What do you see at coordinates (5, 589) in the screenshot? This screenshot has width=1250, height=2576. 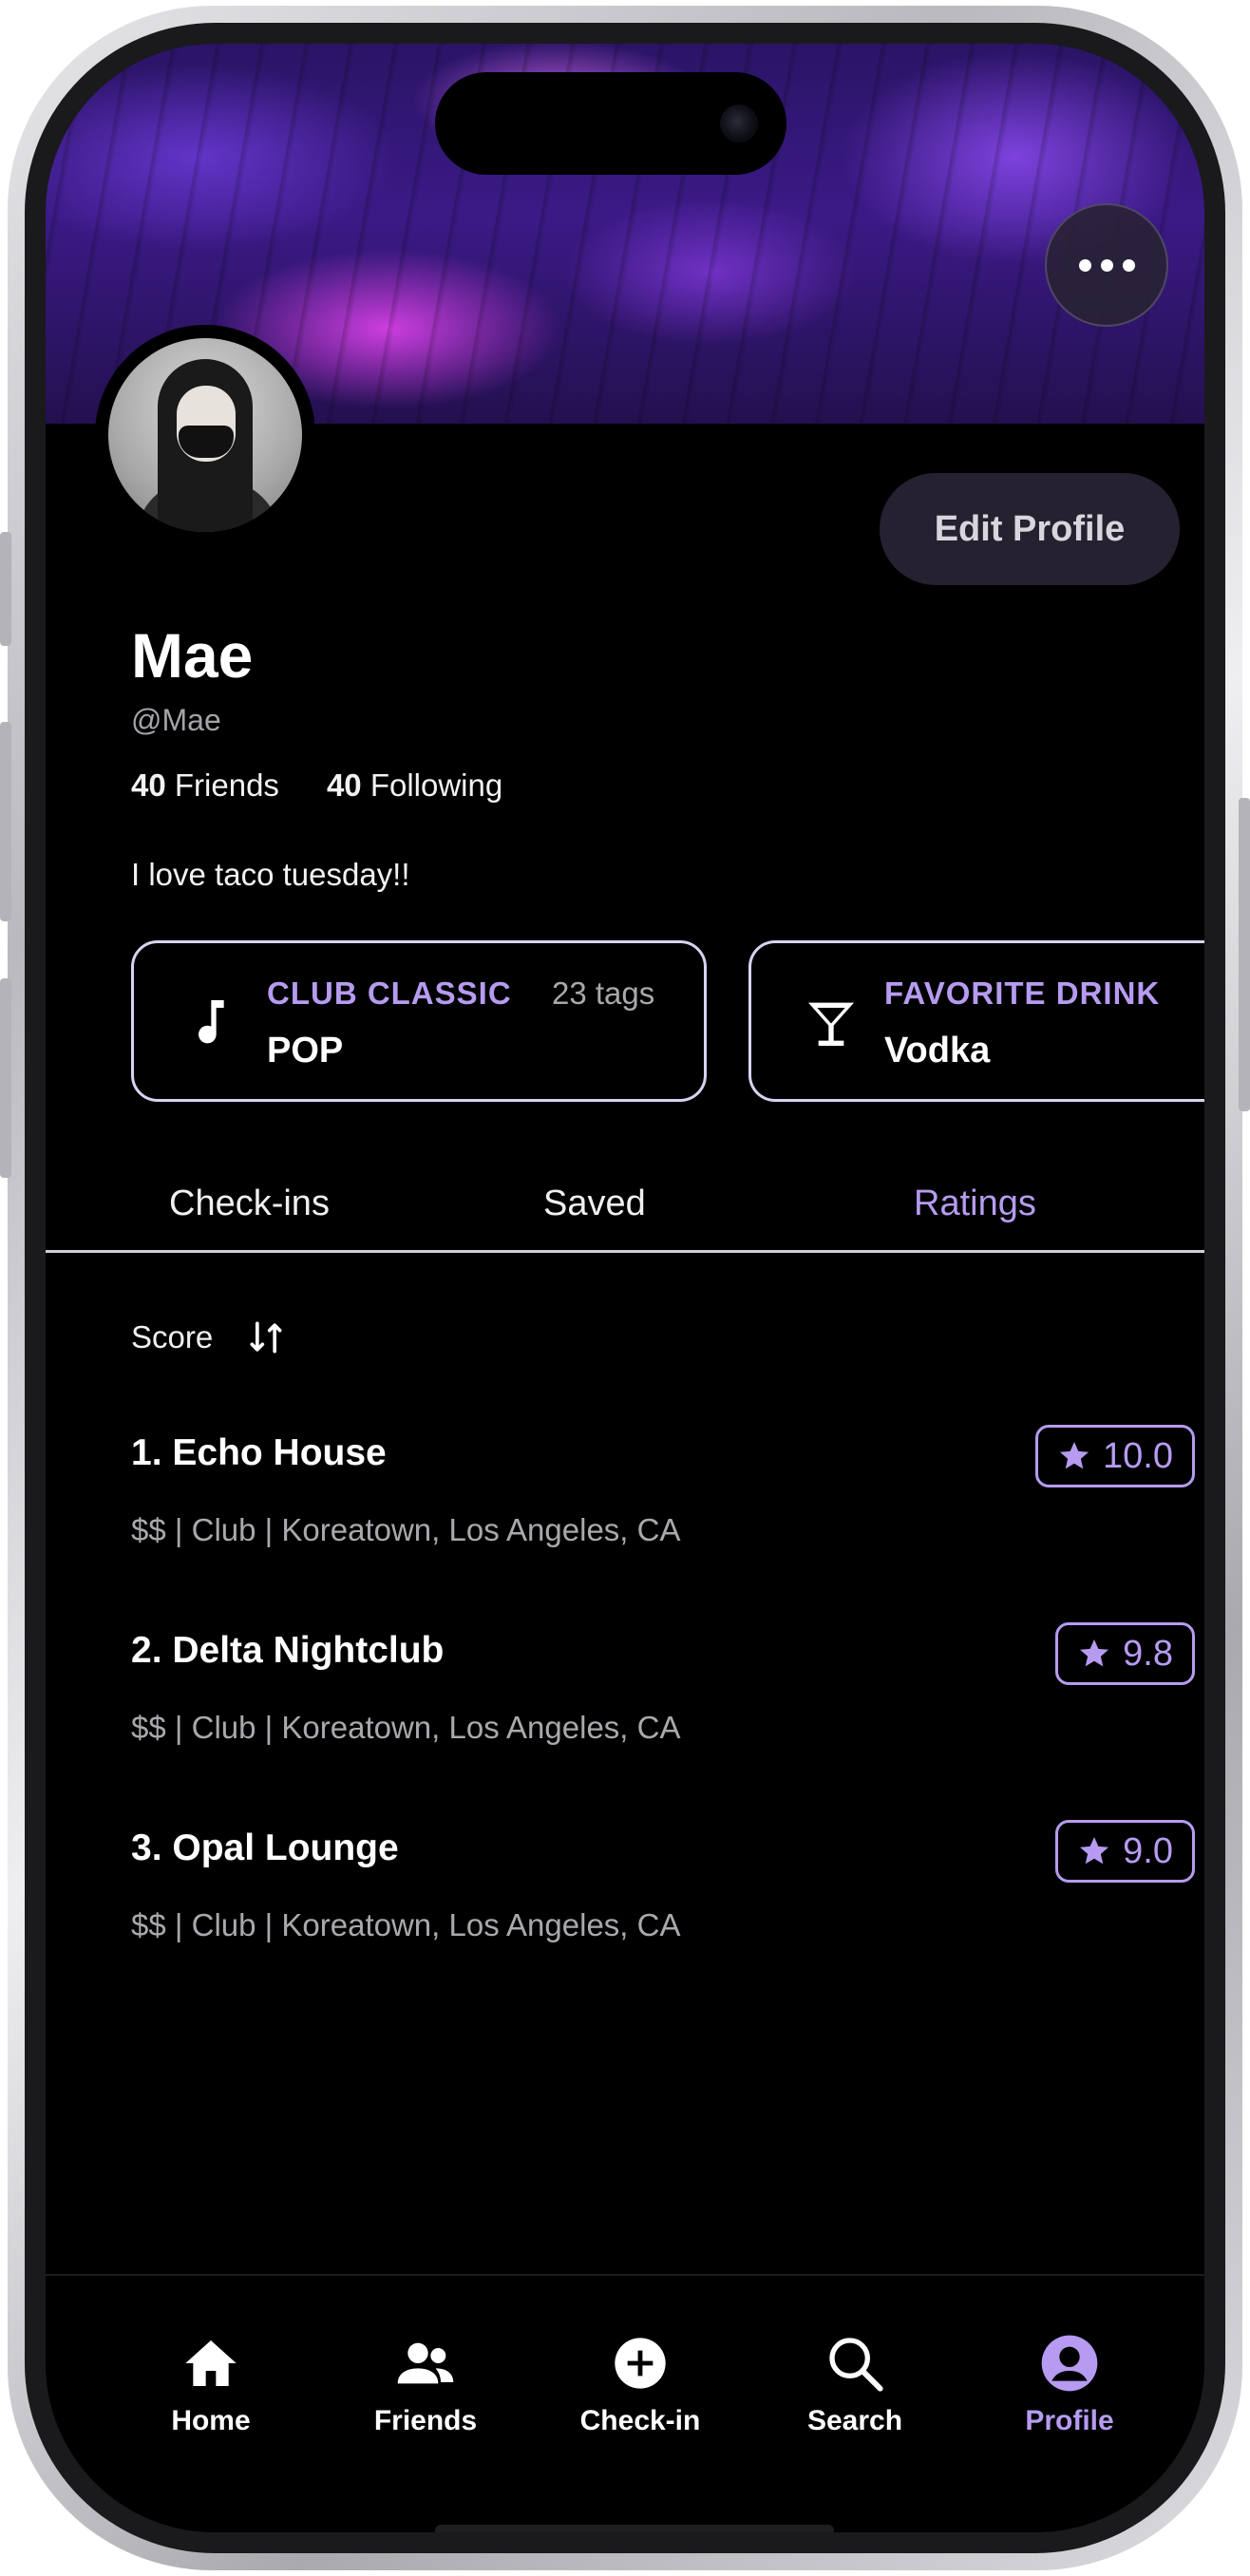 I see `mute-switch` at bounding box center [5, 589].